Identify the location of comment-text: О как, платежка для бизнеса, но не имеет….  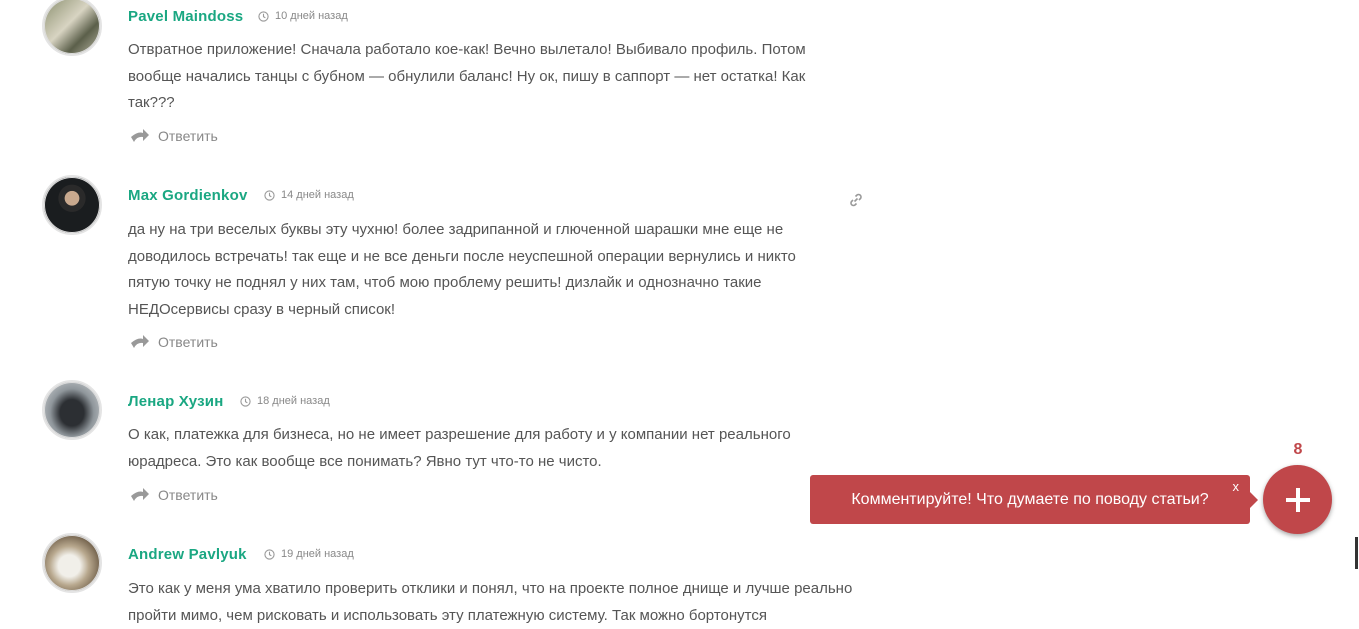
(459, 448).